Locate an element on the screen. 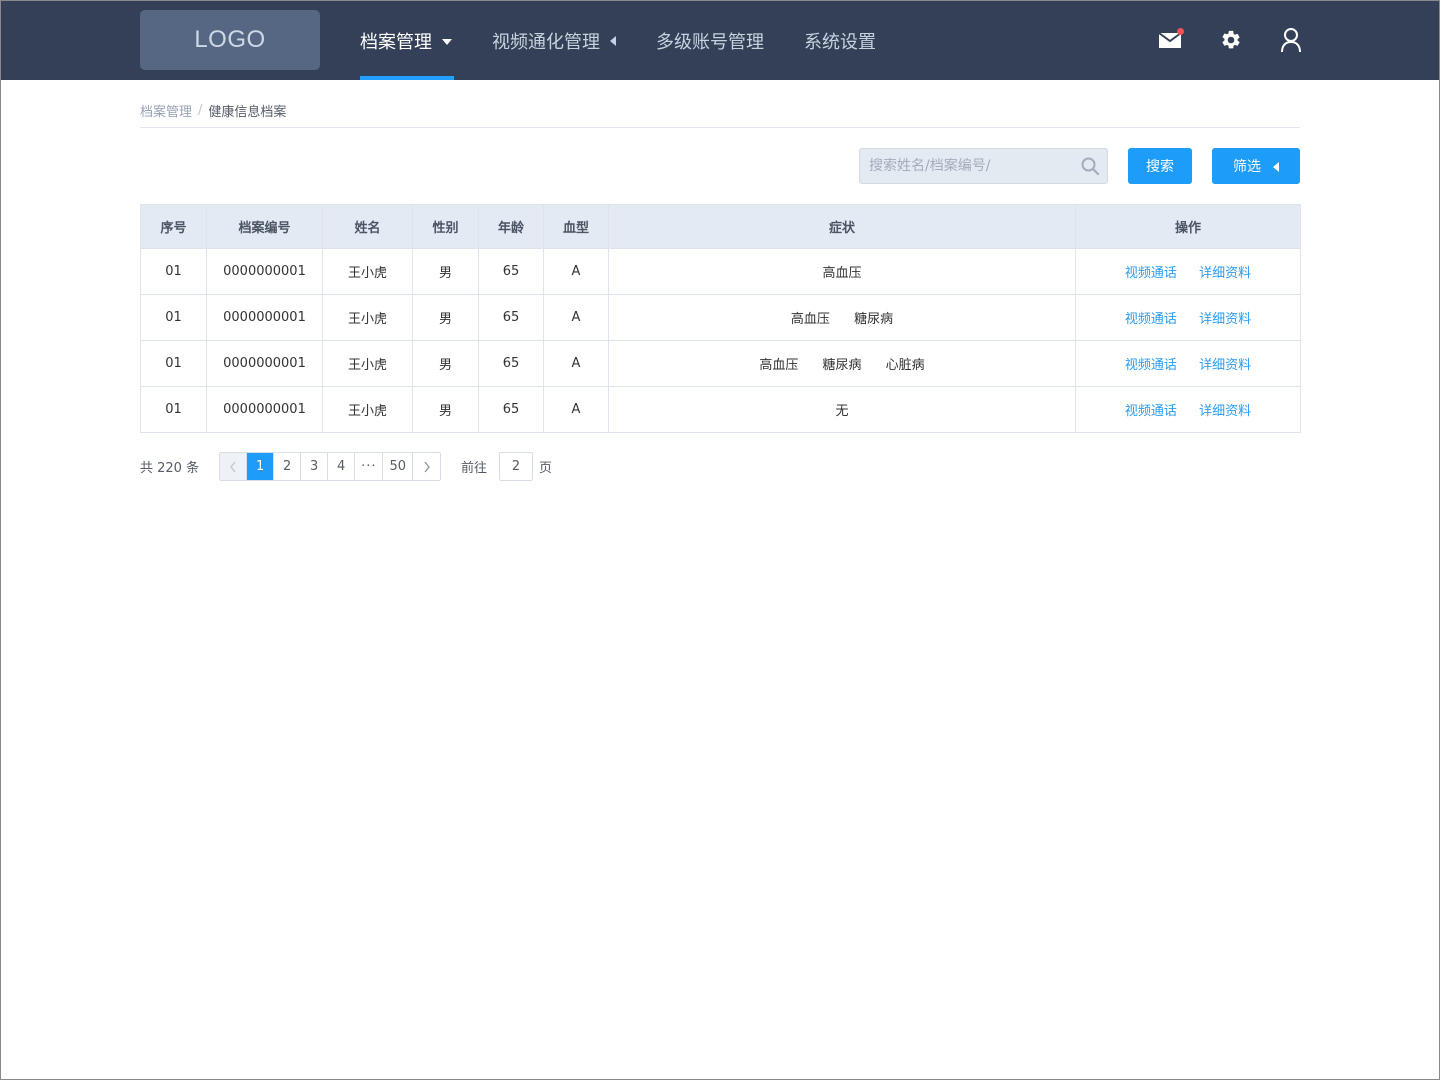 The image size is (1440, 1080). nav-item-account-management: 多级账号管理 is located at coordinates (710, 40).